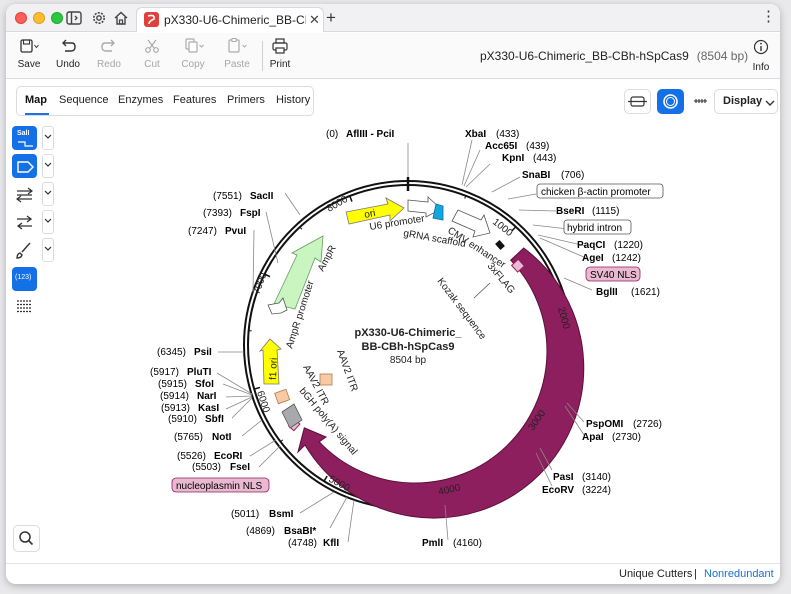 The width and height of the screenshot is (791, 594). Describe the element at coordinates (739, 574) in the screenshot. I see `nonredundant-link: Nonredundant` at that location.